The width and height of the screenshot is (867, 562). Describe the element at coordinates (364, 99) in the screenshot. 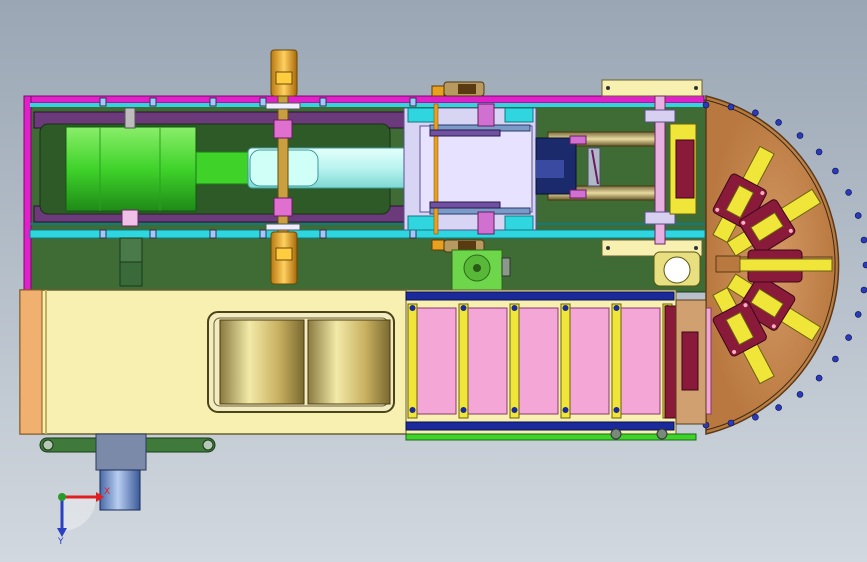

I see `frame-top-rail` at that location.